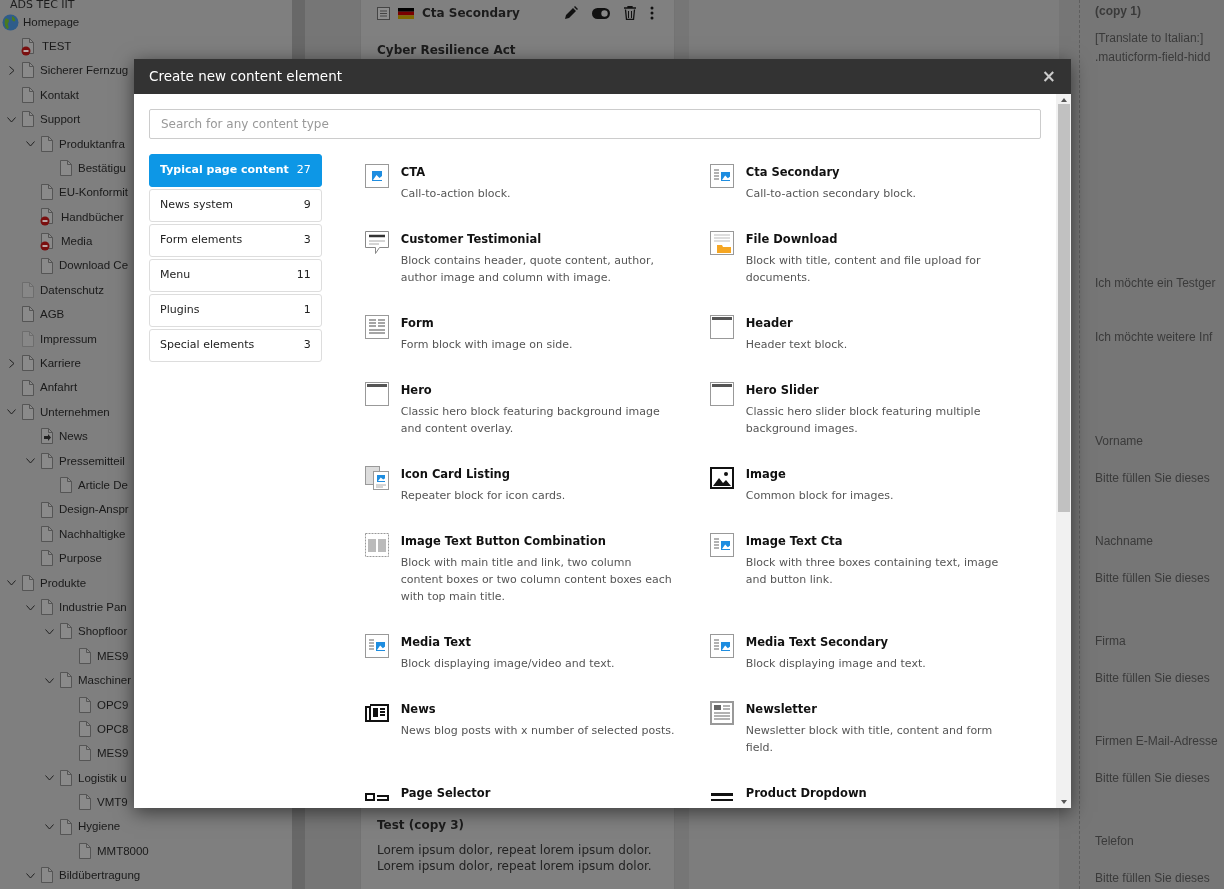 The height and width of the screenshot is (889, 1224). Describe the element at coordinates (102, 168) in the screenshot. I see `tree-item: Bestätigu` at that location.